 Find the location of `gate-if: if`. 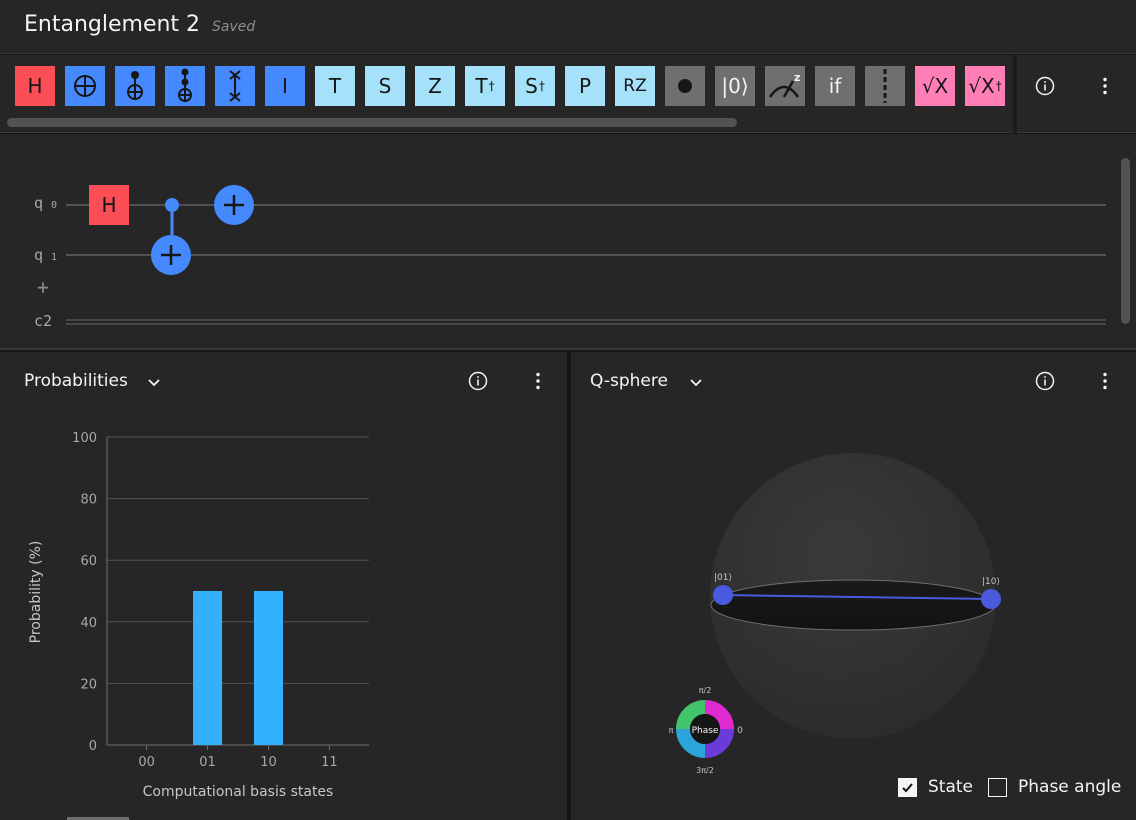

gate-if: if is located at coordinates (835, 86).